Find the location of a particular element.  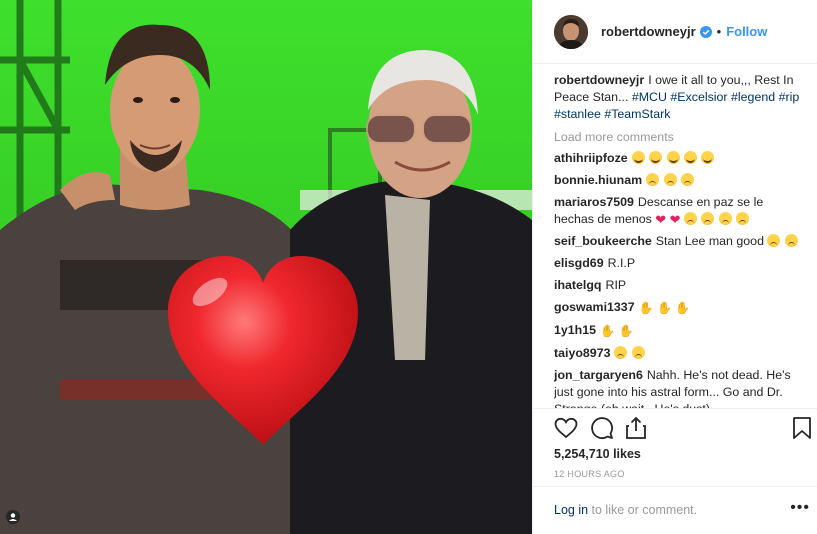

more-options-button: ••• is located at coordinates (800, 508).